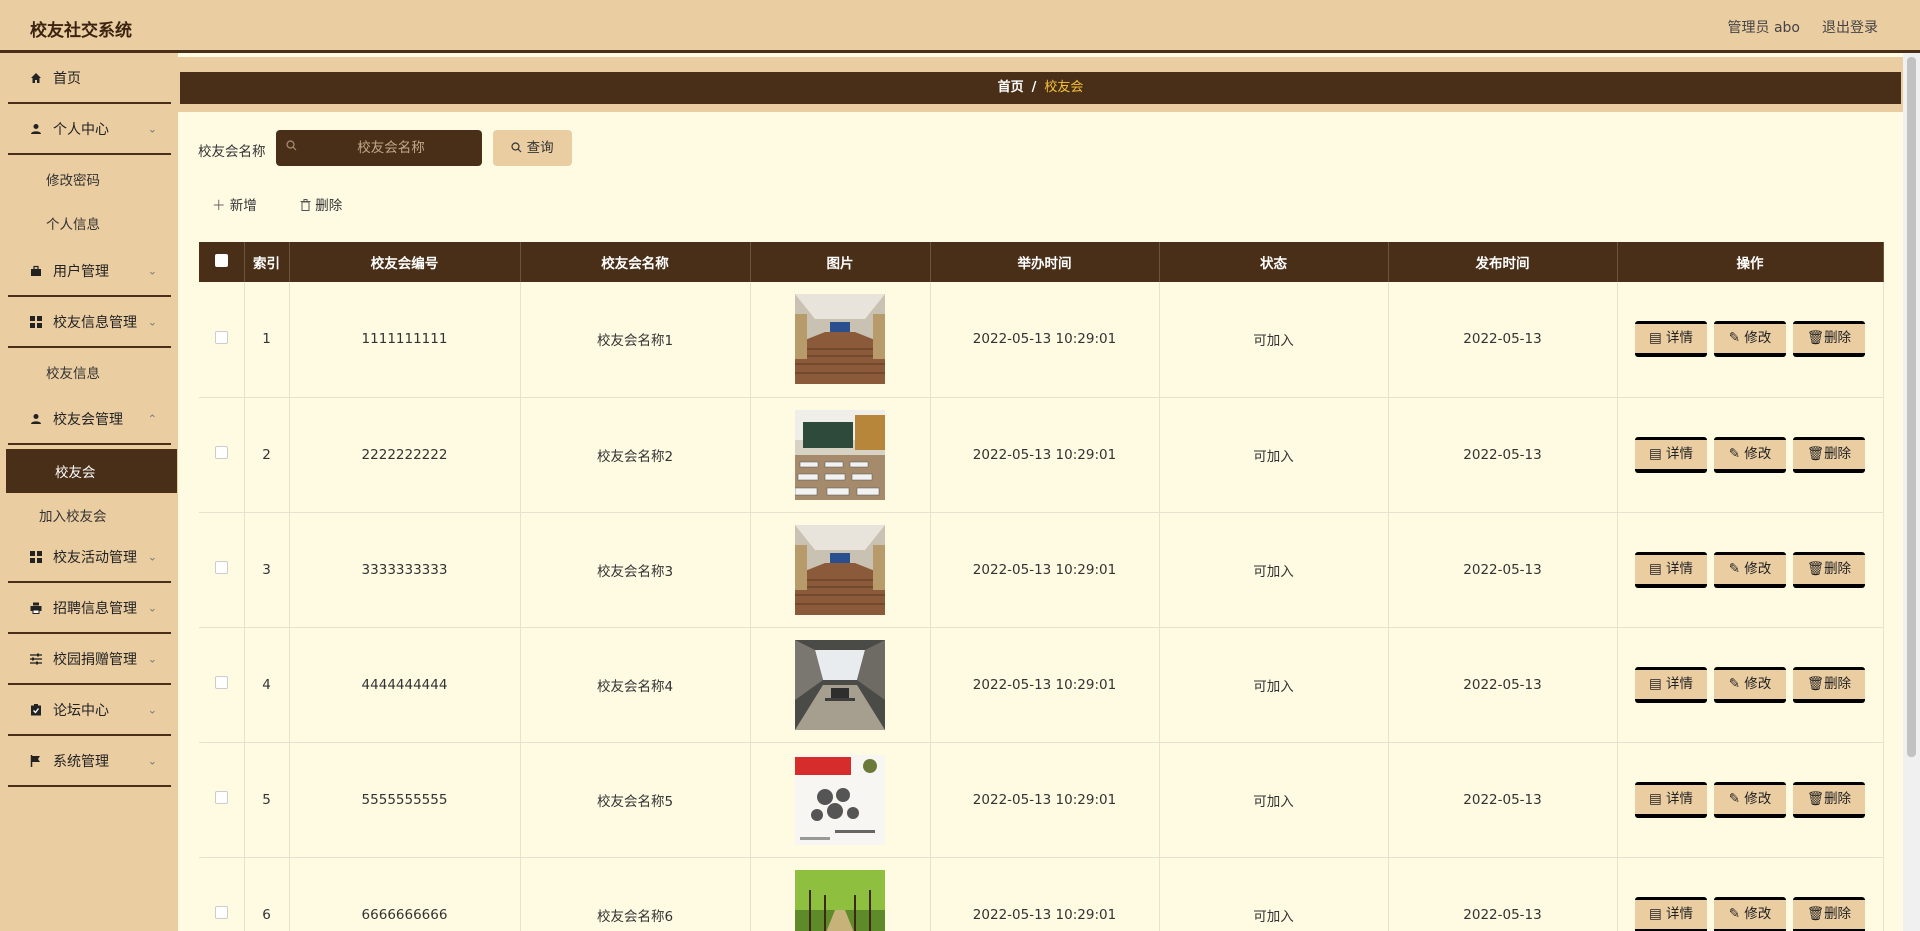 The image size is (1920, 931). Describe the element at coordinates (89, 78) in the screenshot. I see `sidebar-item-home: 首页` at that location.